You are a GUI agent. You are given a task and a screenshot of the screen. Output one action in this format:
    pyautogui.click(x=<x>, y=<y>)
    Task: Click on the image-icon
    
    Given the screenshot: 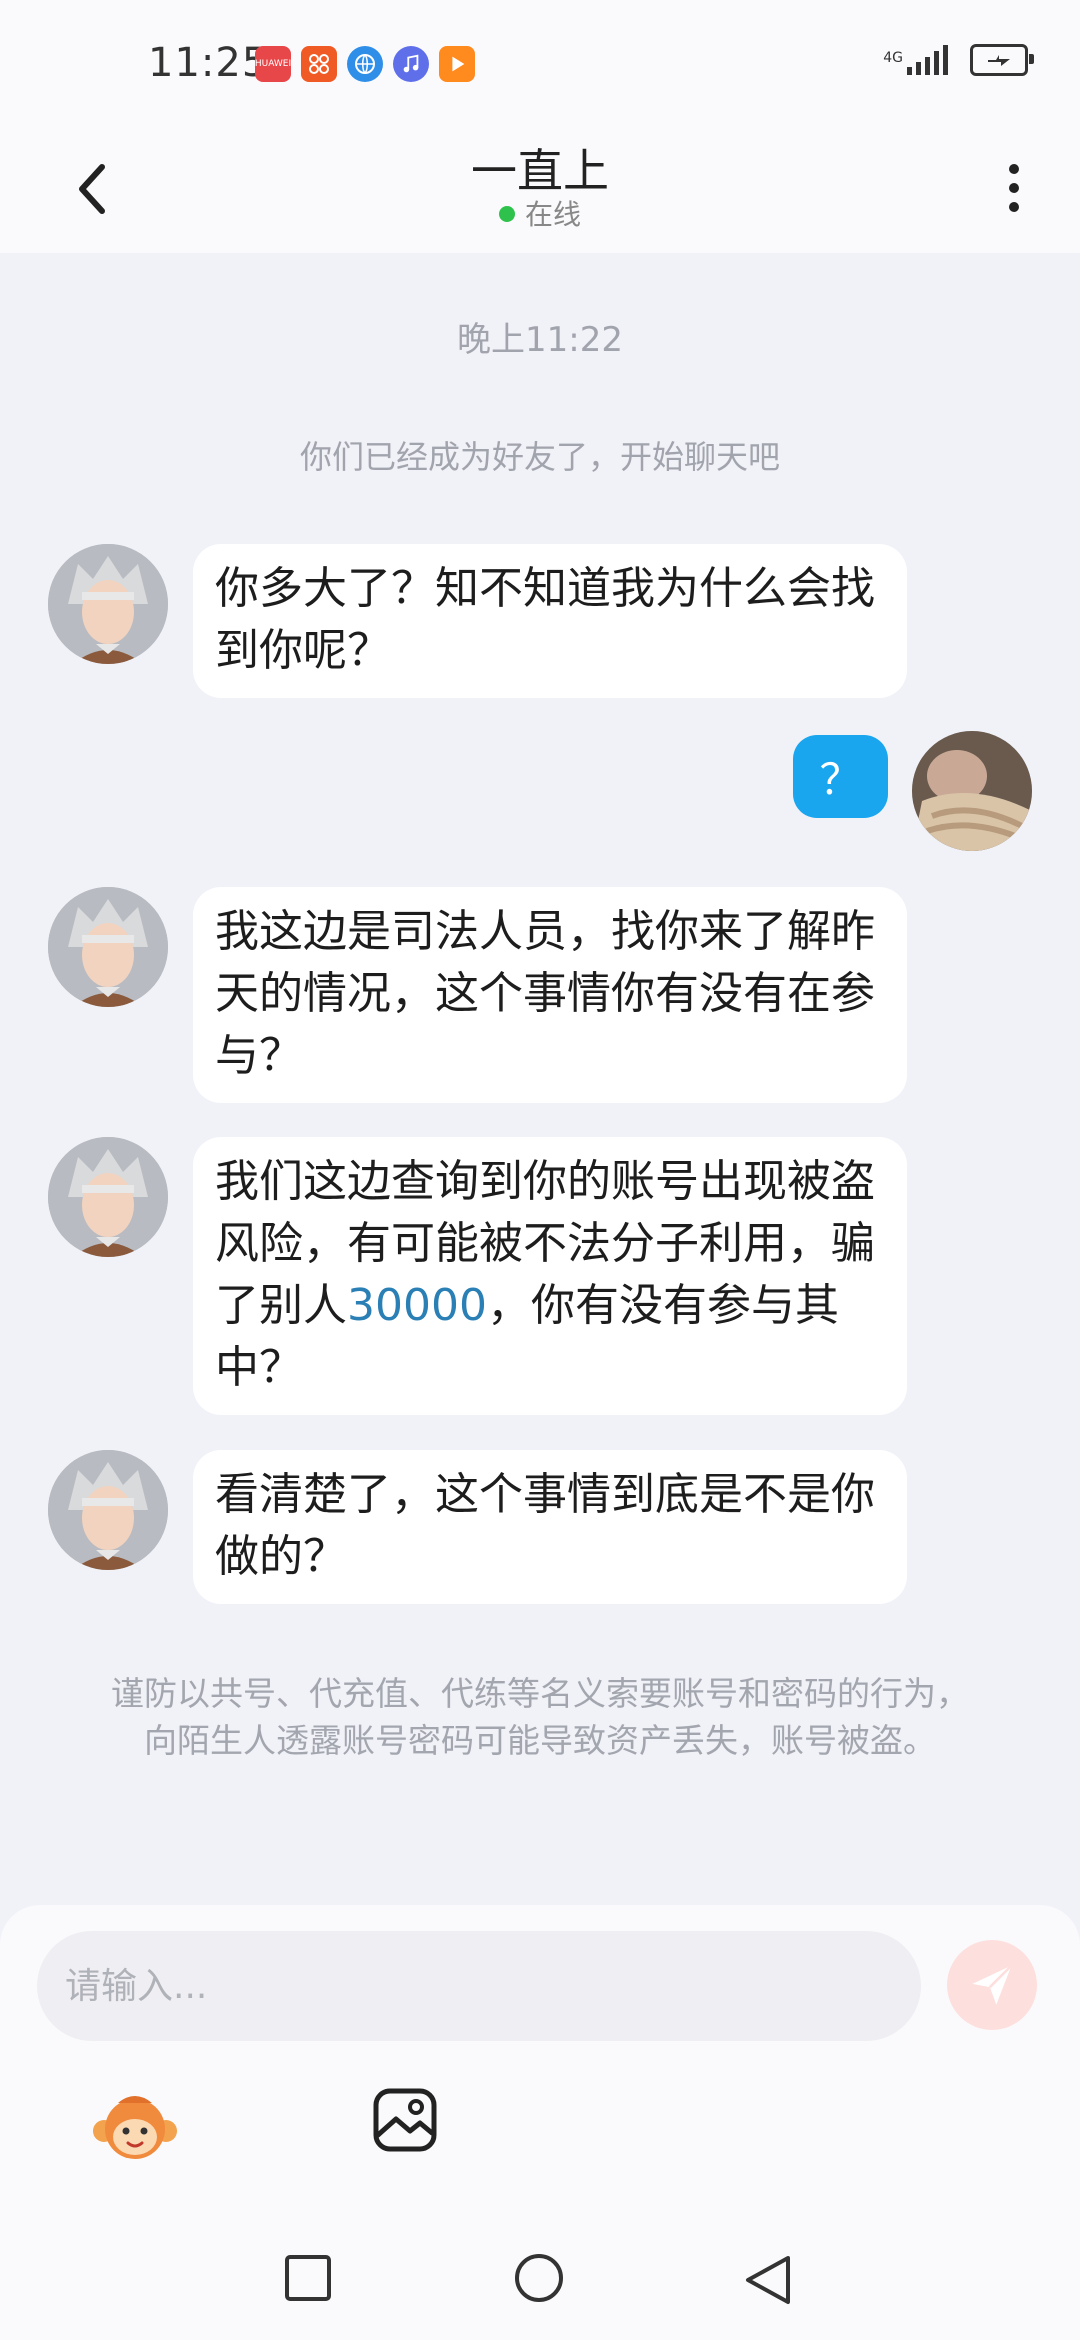 What is the action you would take?
    pyautogui.click(x=405, y=2120)
    